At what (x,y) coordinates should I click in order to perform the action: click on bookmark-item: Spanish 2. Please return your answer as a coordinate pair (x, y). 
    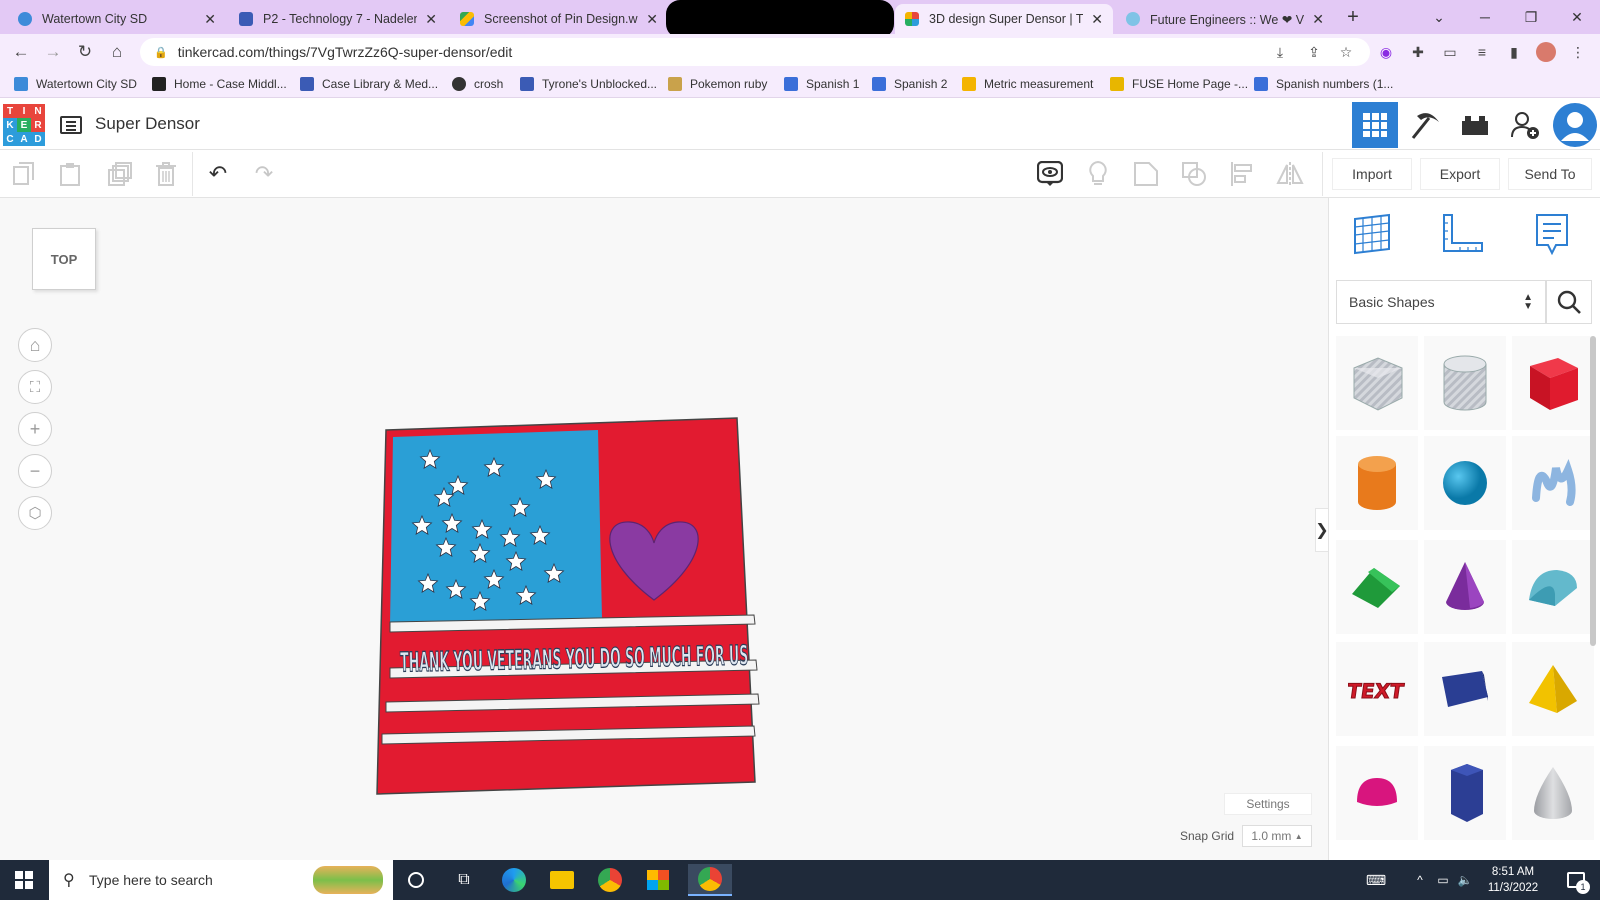
    Looking at the image, I should click on (909, 84).